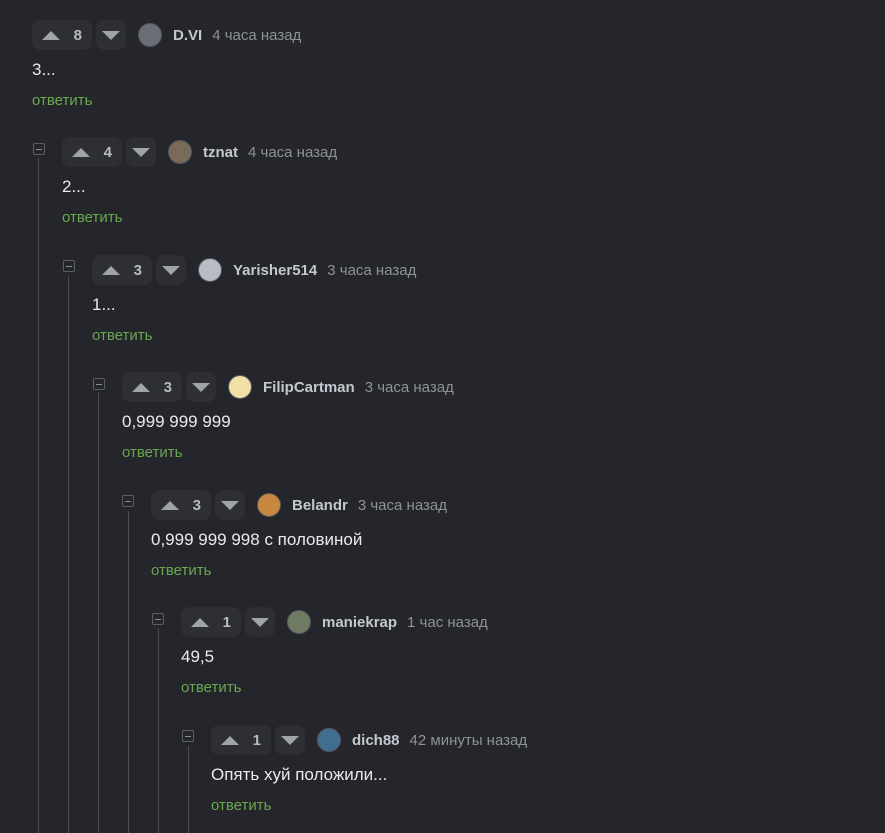 This screenshot has width=885, height=833. What do you see at coordinates (220, 152) in the screenshot?
I see `author-name: tznat` at bounding box center [220, 152].